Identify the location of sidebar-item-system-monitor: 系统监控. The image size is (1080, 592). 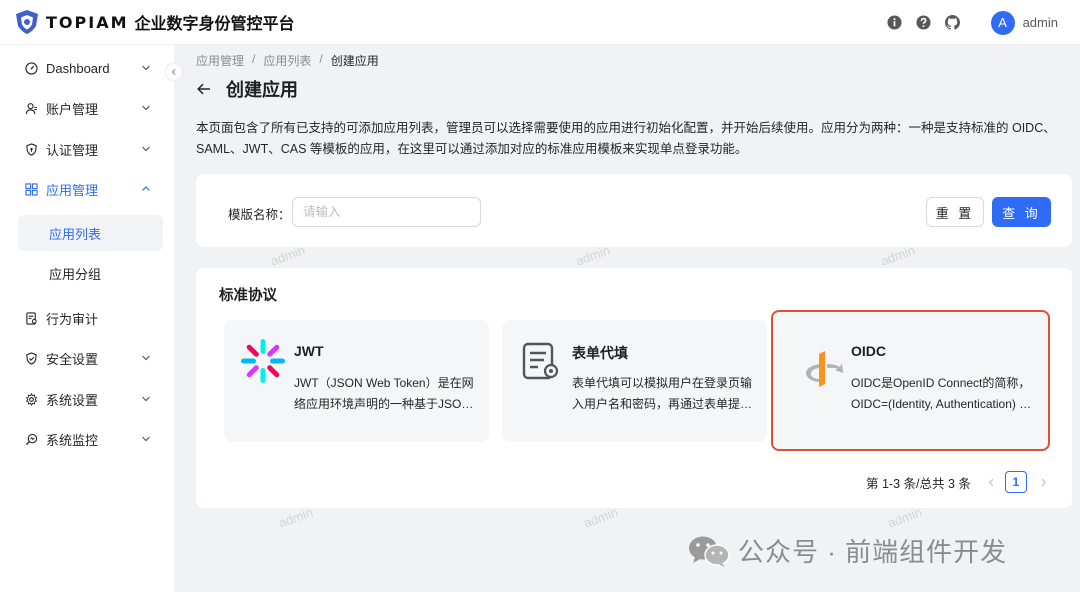
(90, 439).